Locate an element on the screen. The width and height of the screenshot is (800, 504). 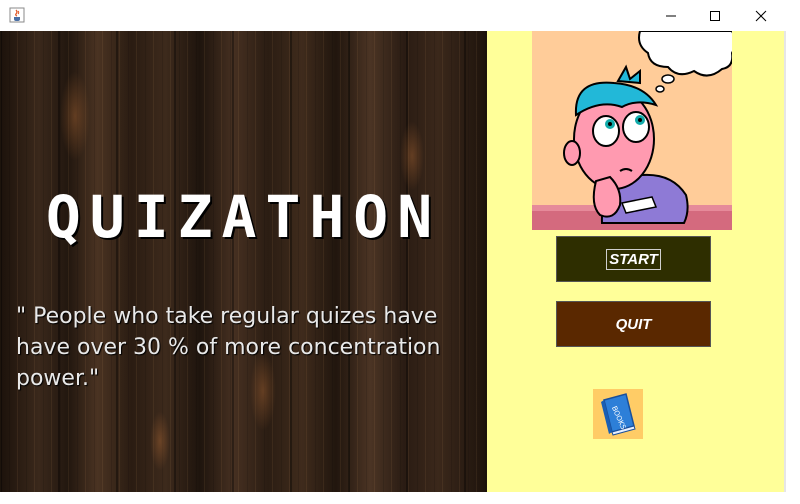
maximize-button is located at coordinates (715, 15).